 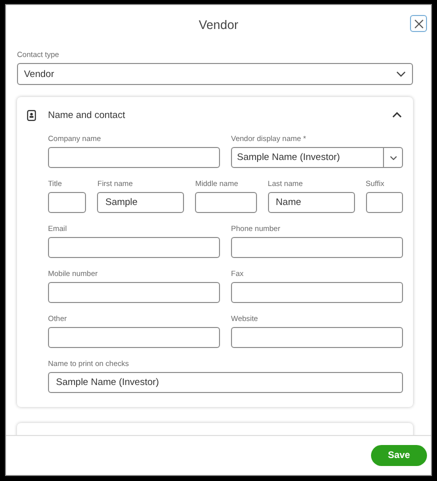 I want to click on close-icon, so click(x=419, y=23).